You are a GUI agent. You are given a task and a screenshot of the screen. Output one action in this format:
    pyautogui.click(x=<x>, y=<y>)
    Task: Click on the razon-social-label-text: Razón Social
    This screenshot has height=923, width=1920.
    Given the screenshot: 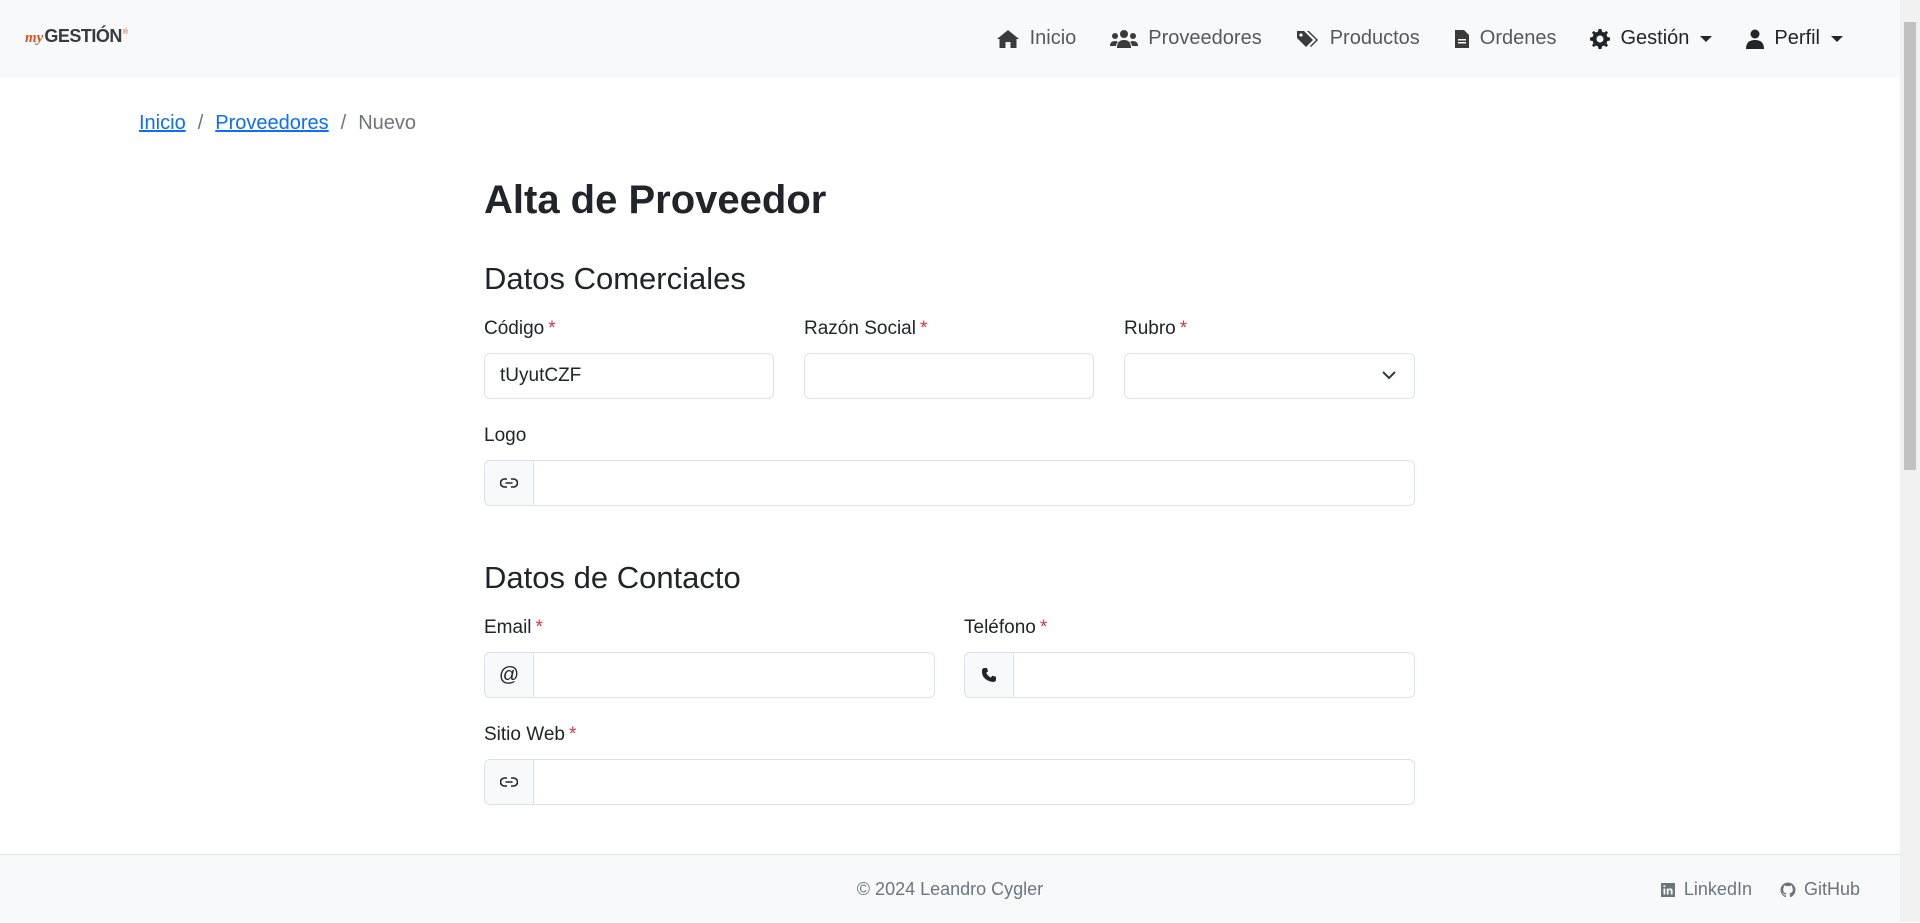 What is the action you would take?
    pyautogui.click(x=860, y=328)
    